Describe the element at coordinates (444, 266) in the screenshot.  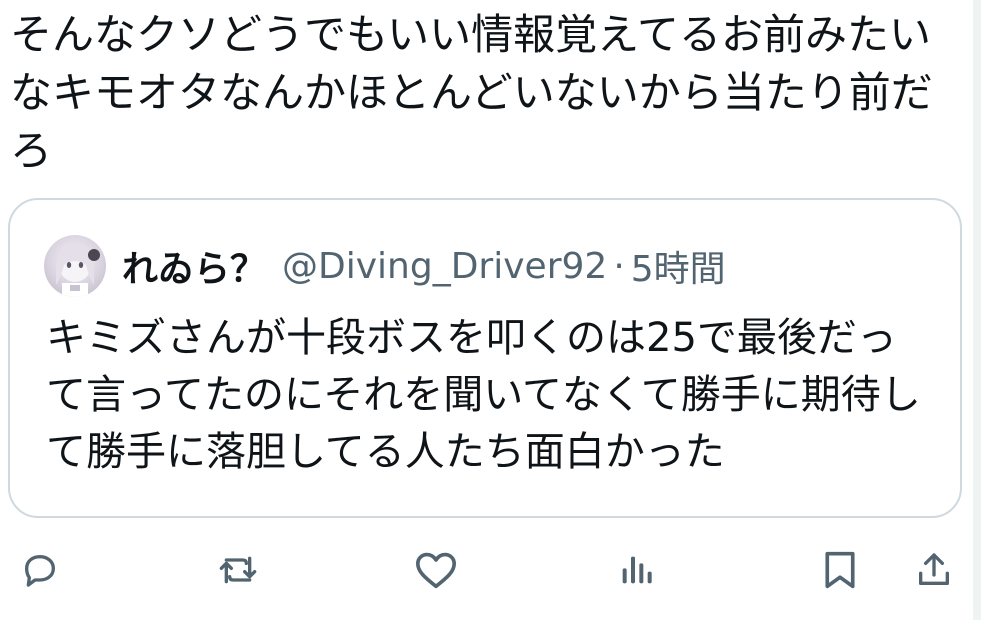
I see `quoted-author-handle: @Diving_Driver92` at that location.